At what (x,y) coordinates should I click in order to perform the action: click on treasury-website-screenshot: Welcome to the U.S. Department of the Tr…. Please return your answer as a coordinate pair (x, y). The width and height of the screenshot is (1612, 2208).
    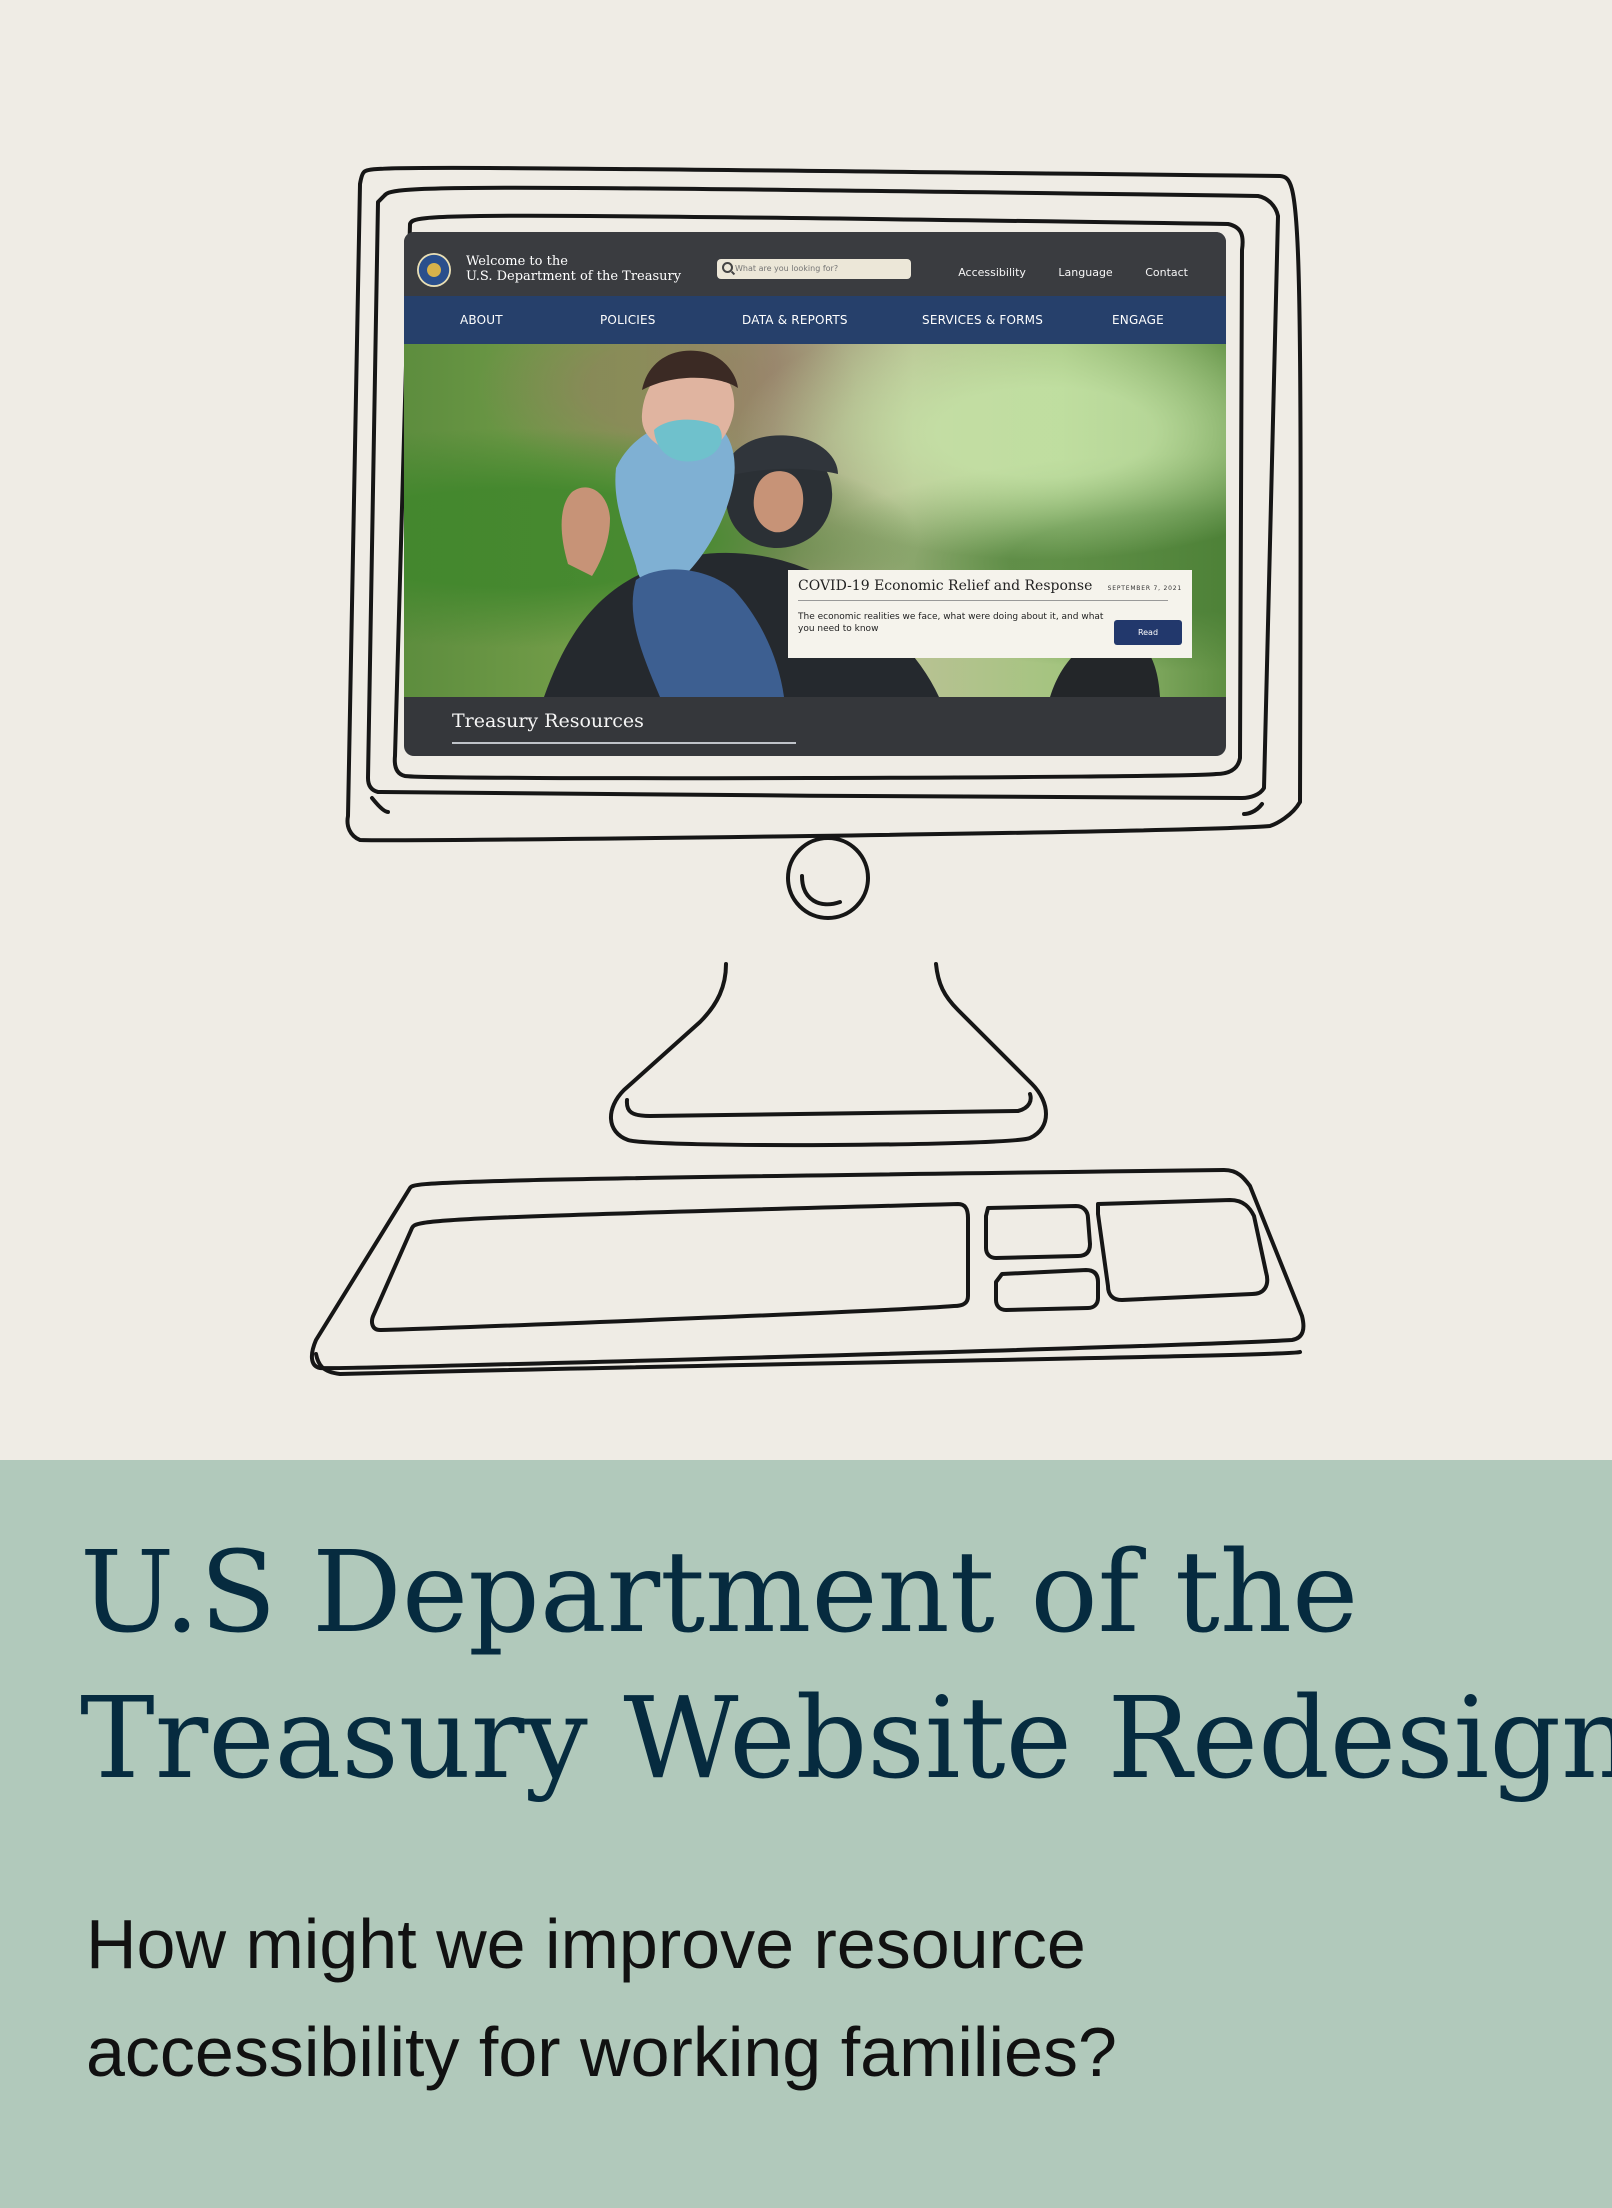
    Looking at the image, I should click on (815, 494).